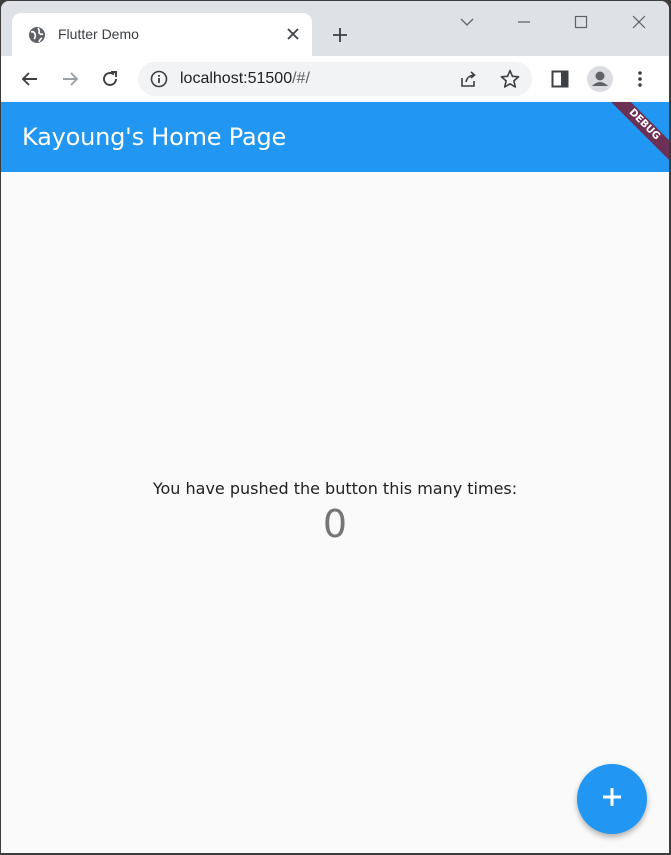  I want to click on tab-strip: Flutter Demo, so click(335, 28).